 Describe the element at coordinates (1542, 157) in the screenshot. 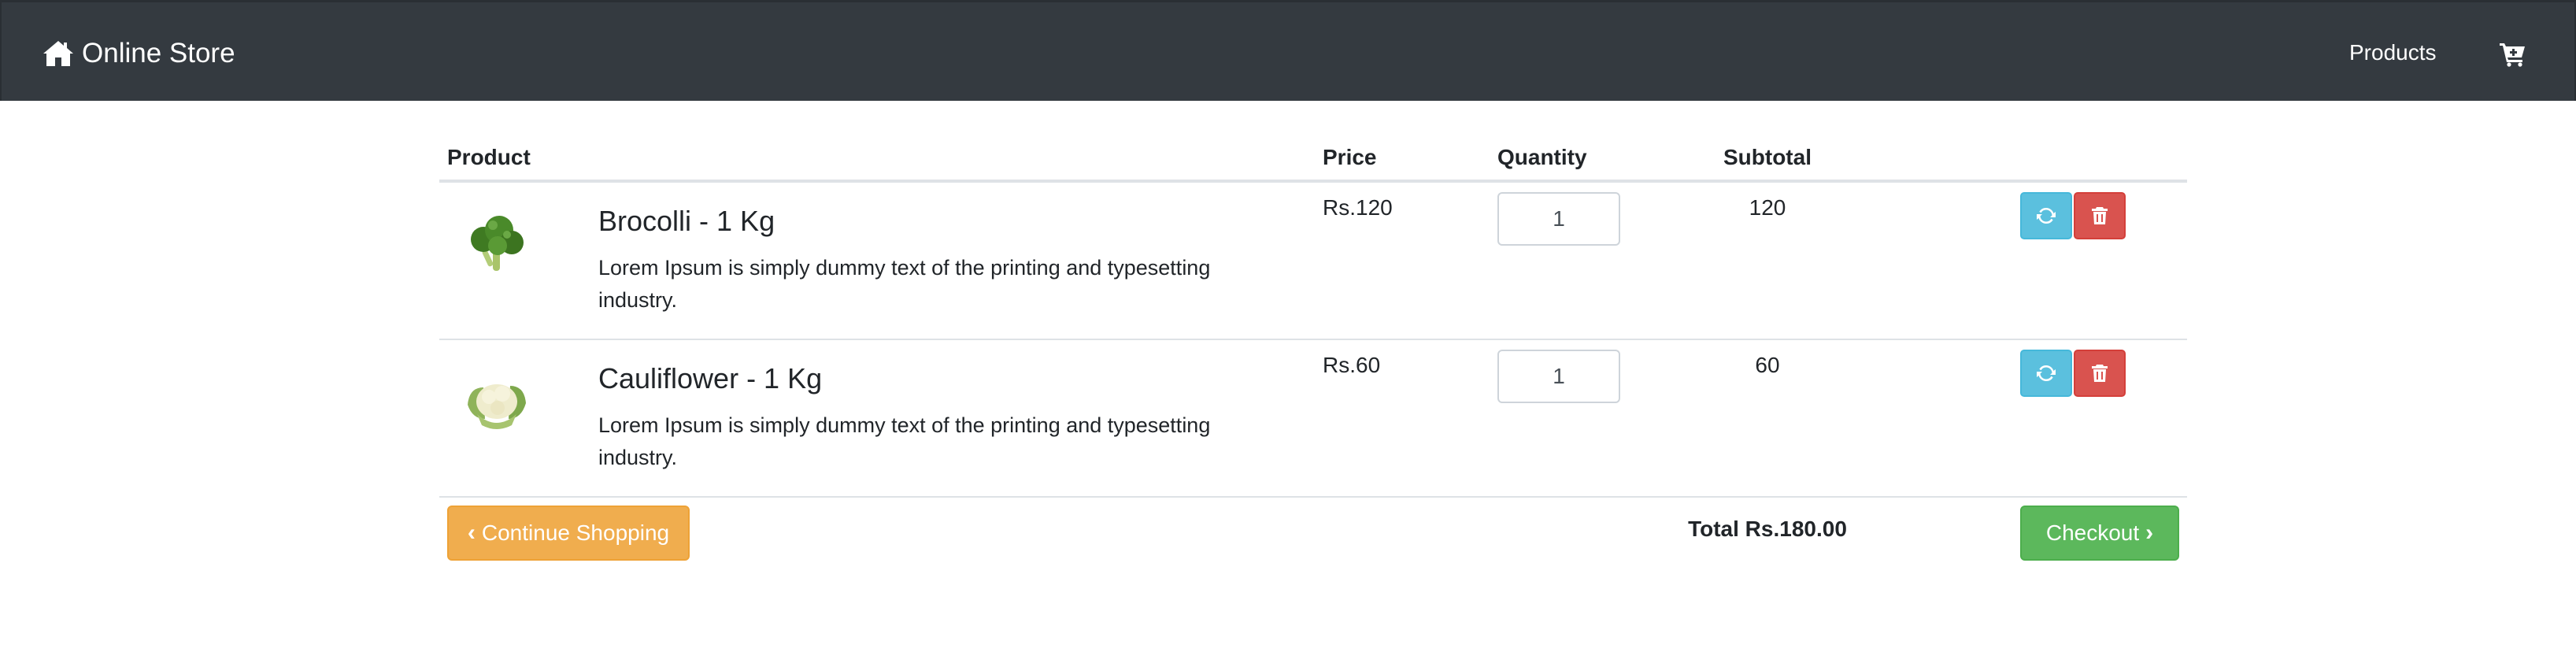

I see `header-quantity: Quantity` at that location.